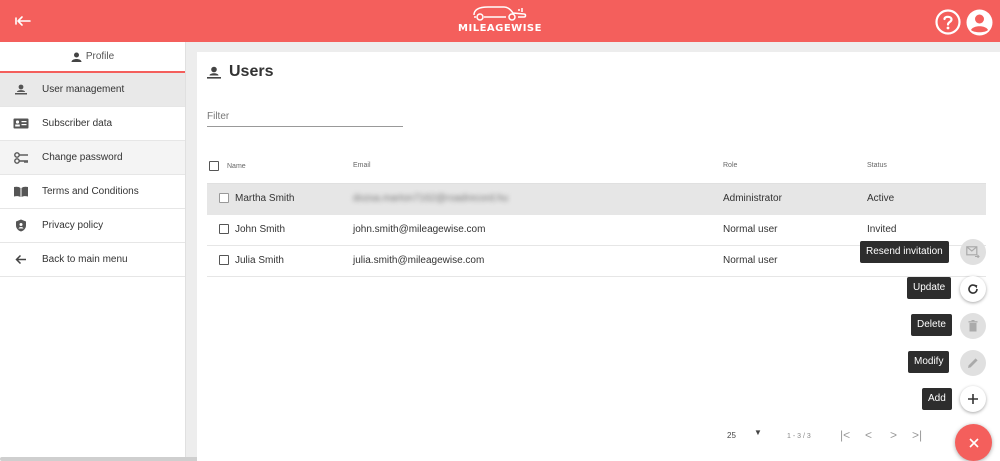  What do you see at coordinates (73, 225) in the screenshot?
I see `sidebar-item-label: Privacy policy` at bounding box center [73, 225].